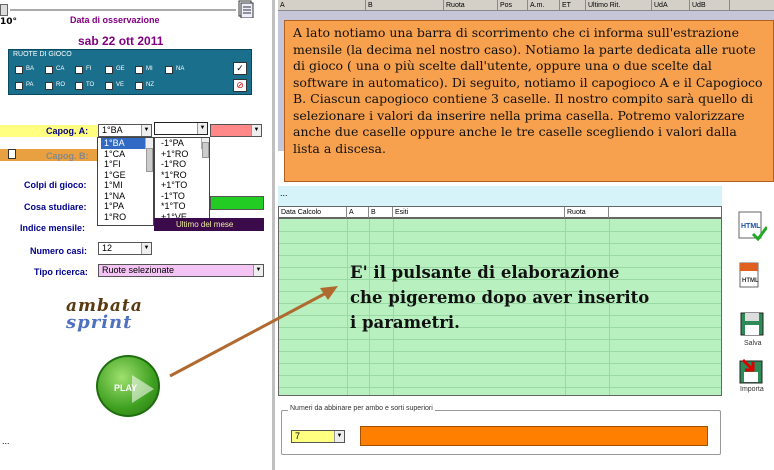 This screenshot has height=470, width=774. I want to click on ruota-checkbox-mi, so click(139, 70).